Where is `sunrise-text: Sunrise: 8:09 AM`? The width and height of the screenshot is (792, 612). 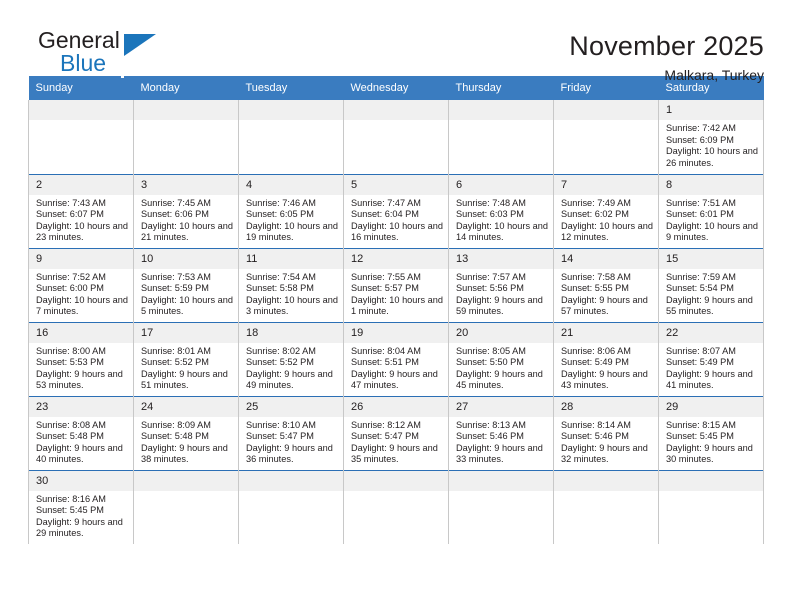
sunrise-text: Sunrise: 8:09 AM is located at coordinates (176, 424).